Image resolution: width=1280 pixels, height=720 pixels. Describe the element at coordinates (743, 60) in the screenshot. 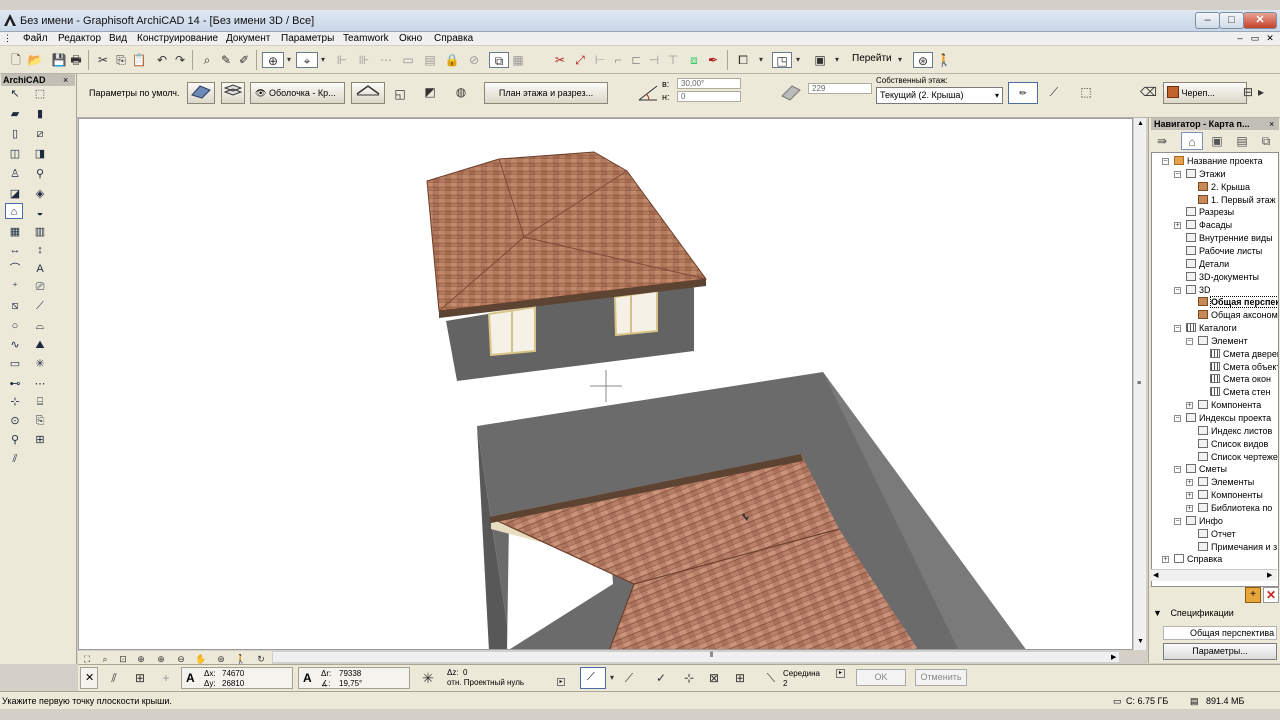

I see `3d-window-icon: ⧠` at that location.